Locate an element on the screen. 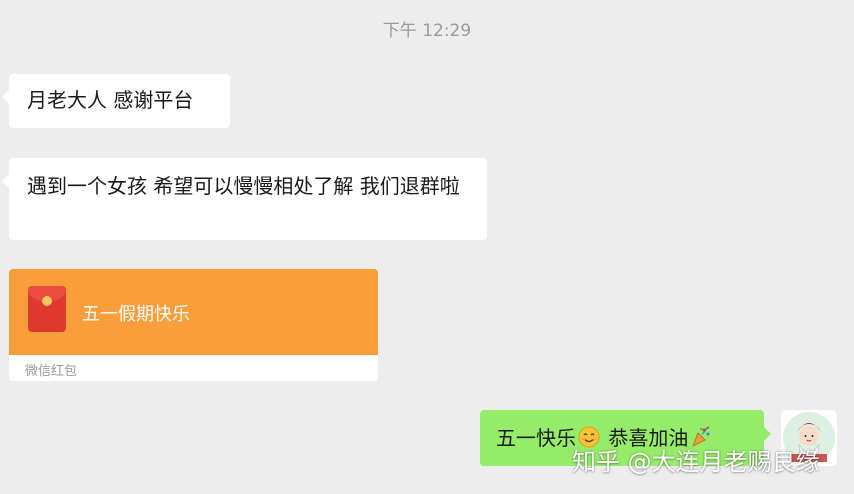 The image size is (854, 494). red-packet-source-label: 微信红包 is located at coordinates (51, 371).